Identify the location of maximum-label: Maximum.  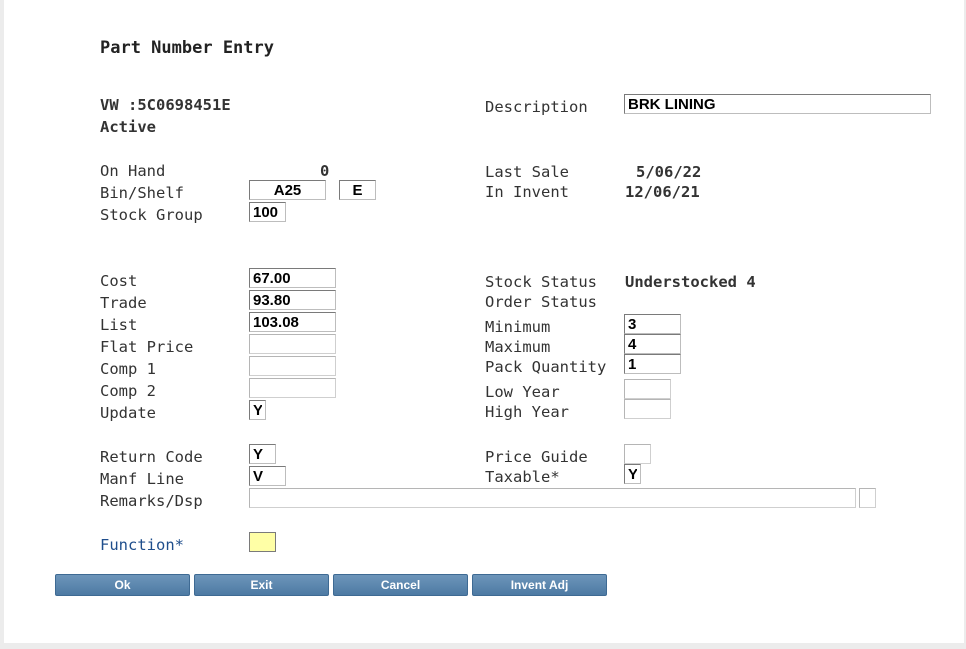
(518, 347).